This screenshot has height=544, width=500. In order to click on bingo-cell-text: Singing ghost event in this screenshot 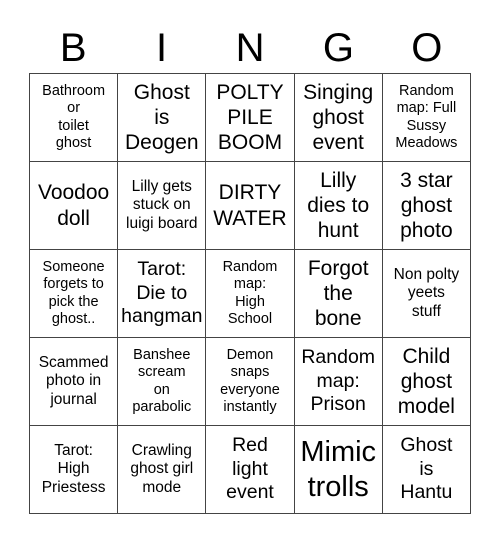, I will do `click(338, 118)`.